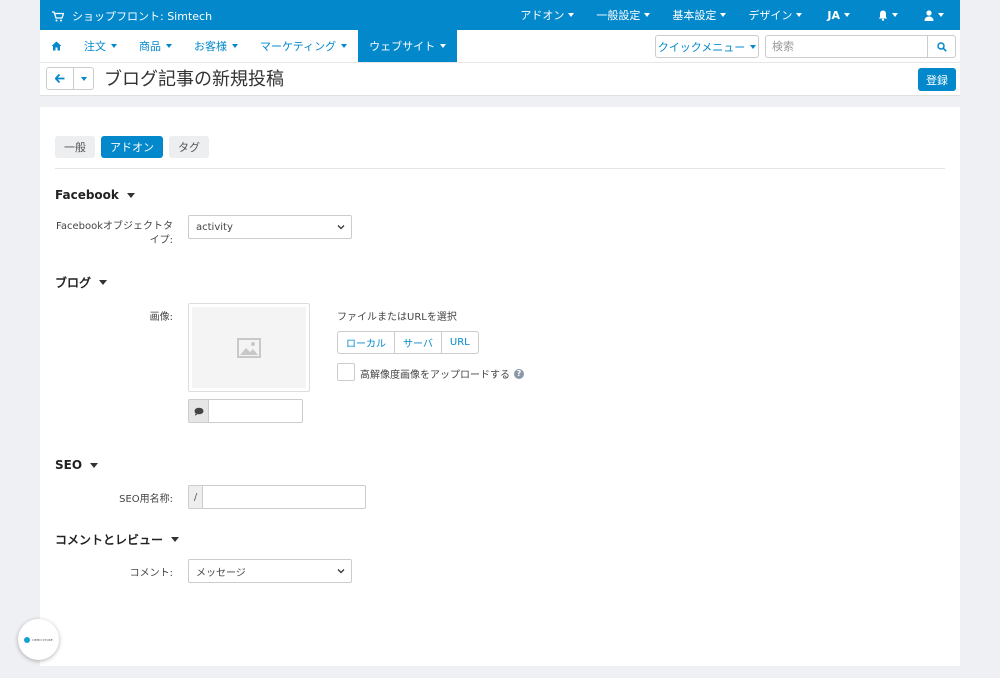 The image size is (1000, 678). What do you see at coordinates (42, 639) in the screenshot?
I see `demo-store-text: DEMO STORE` at bounding box center [42, 639].